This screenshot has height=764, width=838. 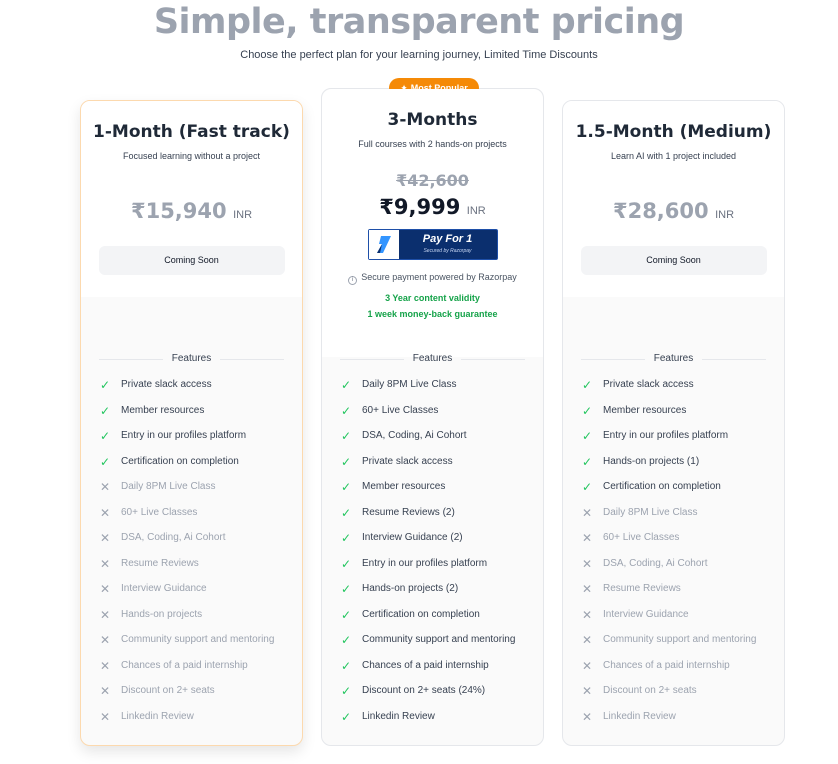 What do you see at coordinates (196, 647) in the screenshot?
I see `feature-item: ✕ Community support and mentoring` at bounding box center [196, 647].